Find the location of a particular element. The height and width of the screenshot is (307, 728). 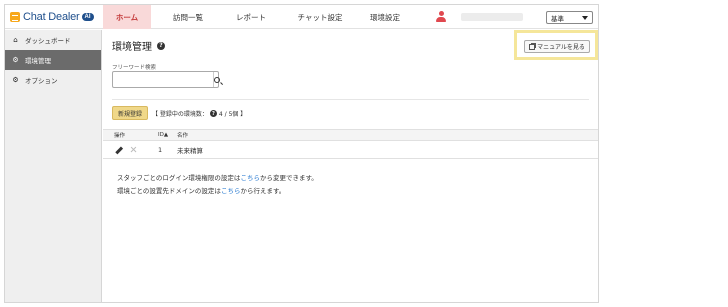

logo-badge: AI is located at coordinates (87, 17).